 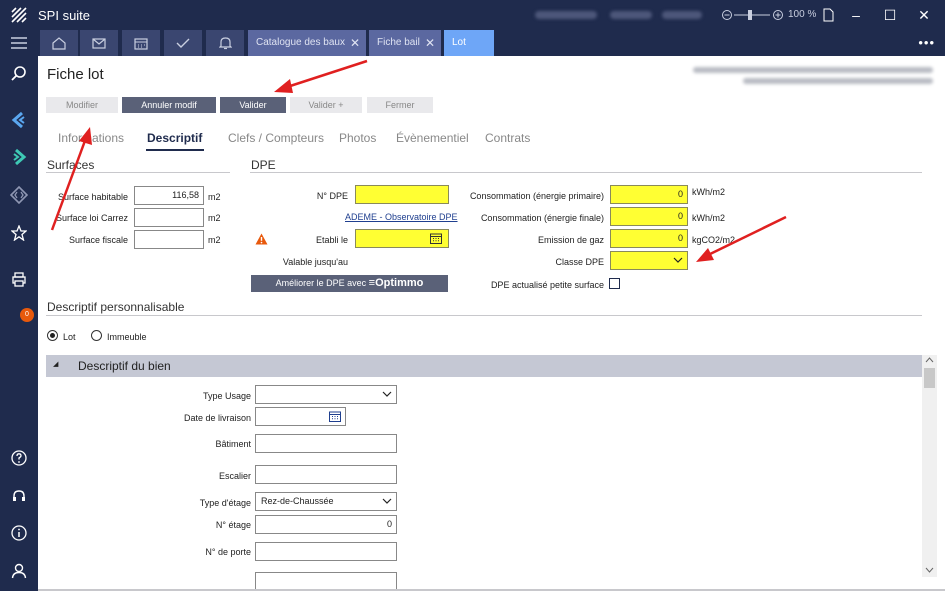 What do you see at coordinates (542, 218) in the screenshot?
I see `conso-finale-label: Consommation (énergie finale)` at bounding box center [542, 218].